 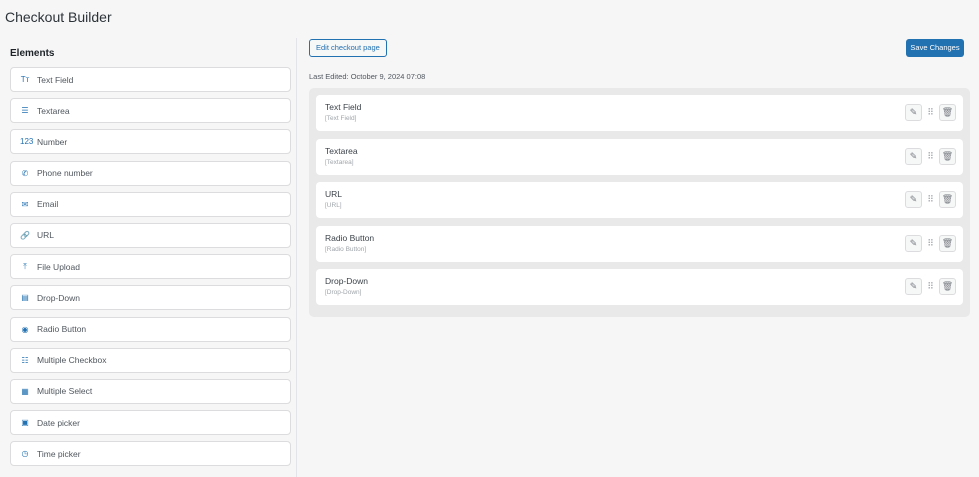 What do you see at coordinates (25, 360) in the screenshot?
I see `element-icon: ☷` at bounding box center [25, 360].